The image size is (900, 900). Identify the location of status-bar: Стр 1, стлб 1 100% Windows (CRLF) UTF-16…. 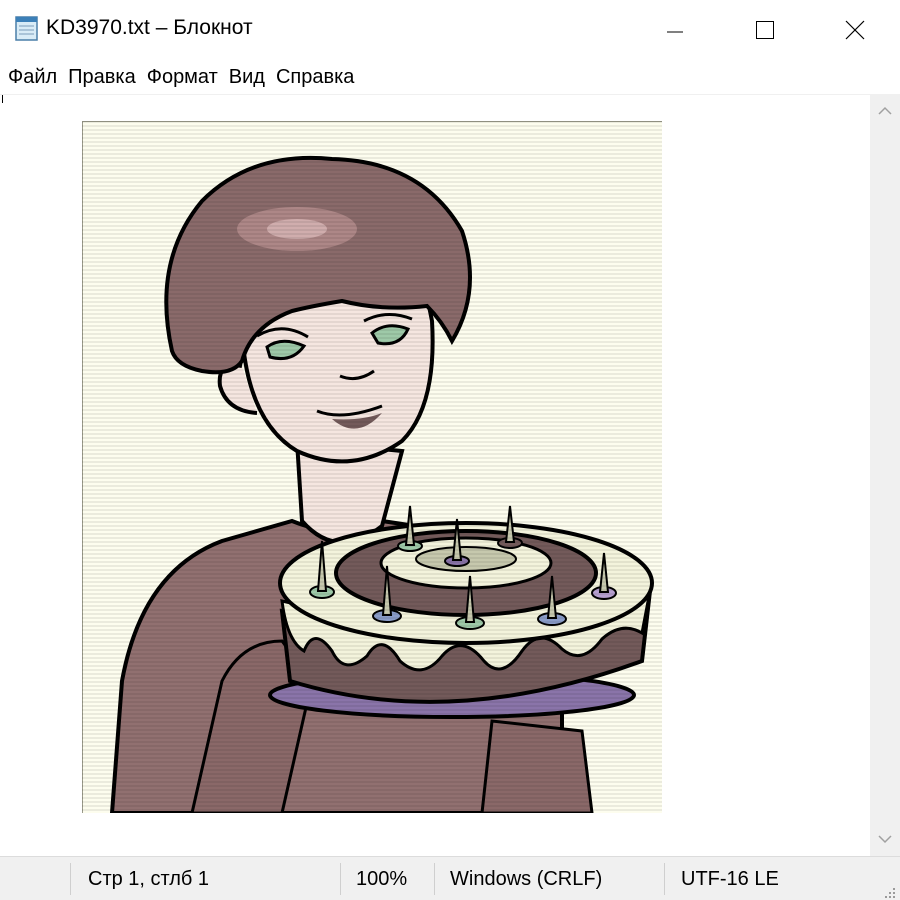
(450, 878).